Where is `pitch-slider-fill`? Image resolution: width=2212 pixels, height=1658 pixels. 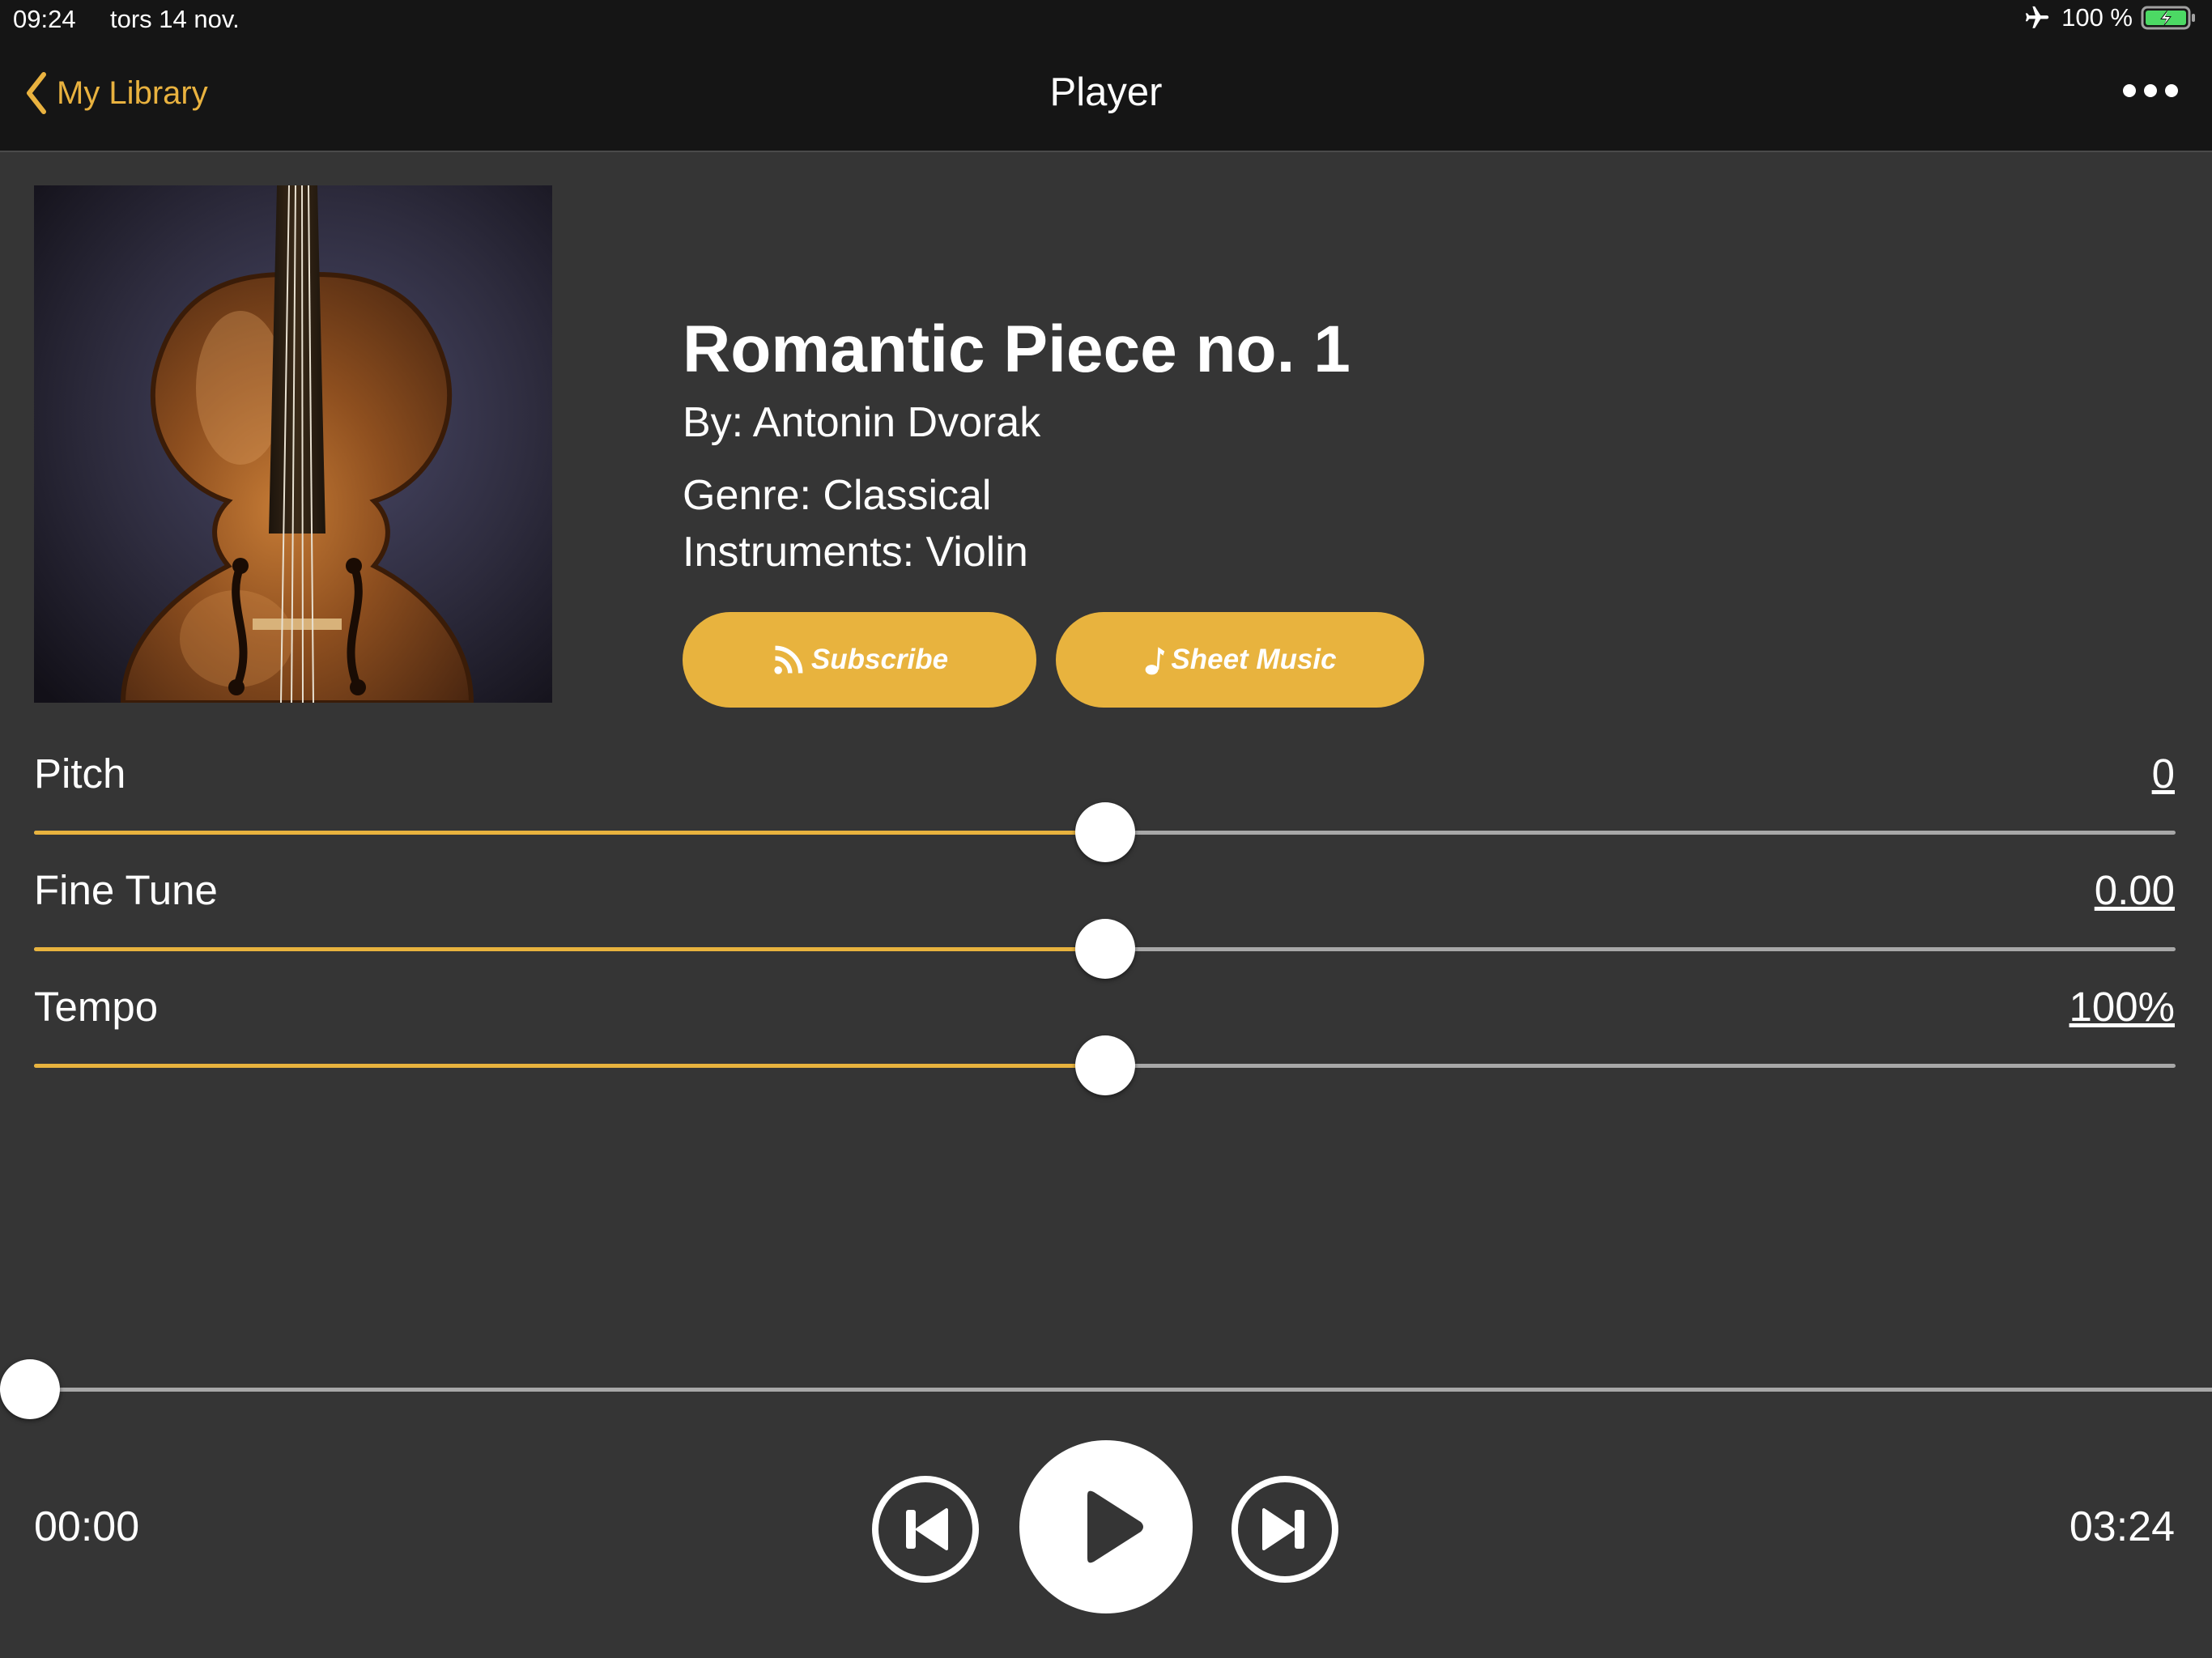 pitch-slider-fill is located at coordinates (569, 833).